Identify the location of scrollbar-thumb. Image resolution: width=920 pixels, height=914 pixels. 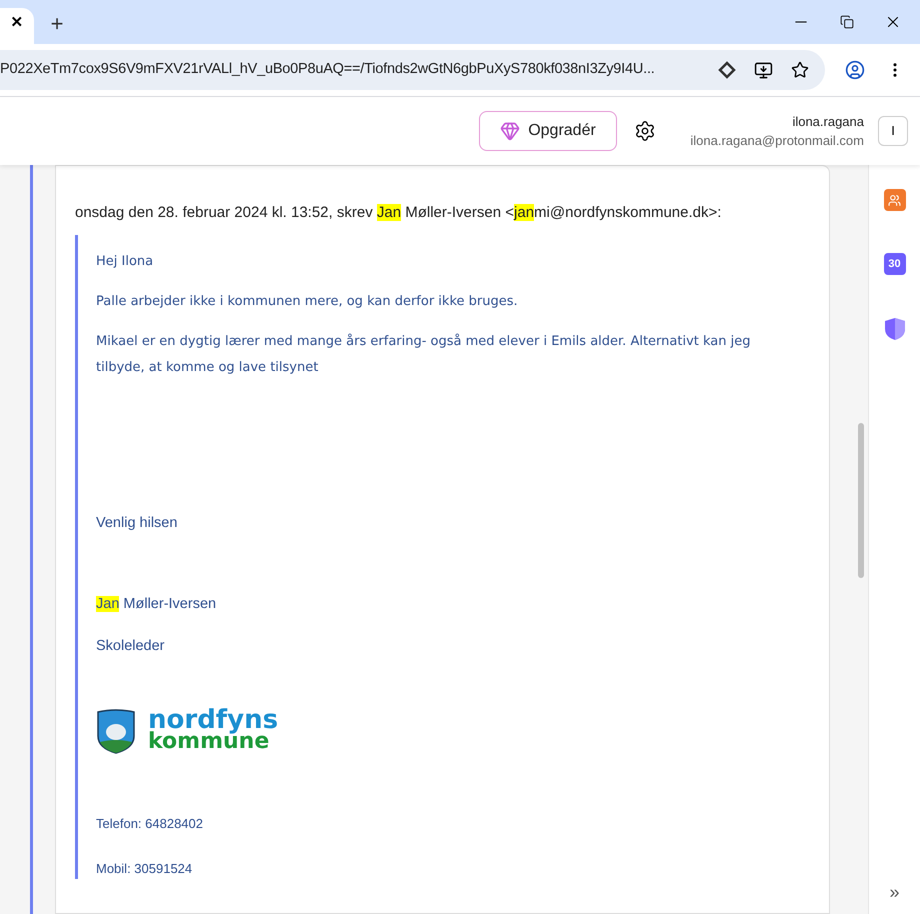
(861, 500).